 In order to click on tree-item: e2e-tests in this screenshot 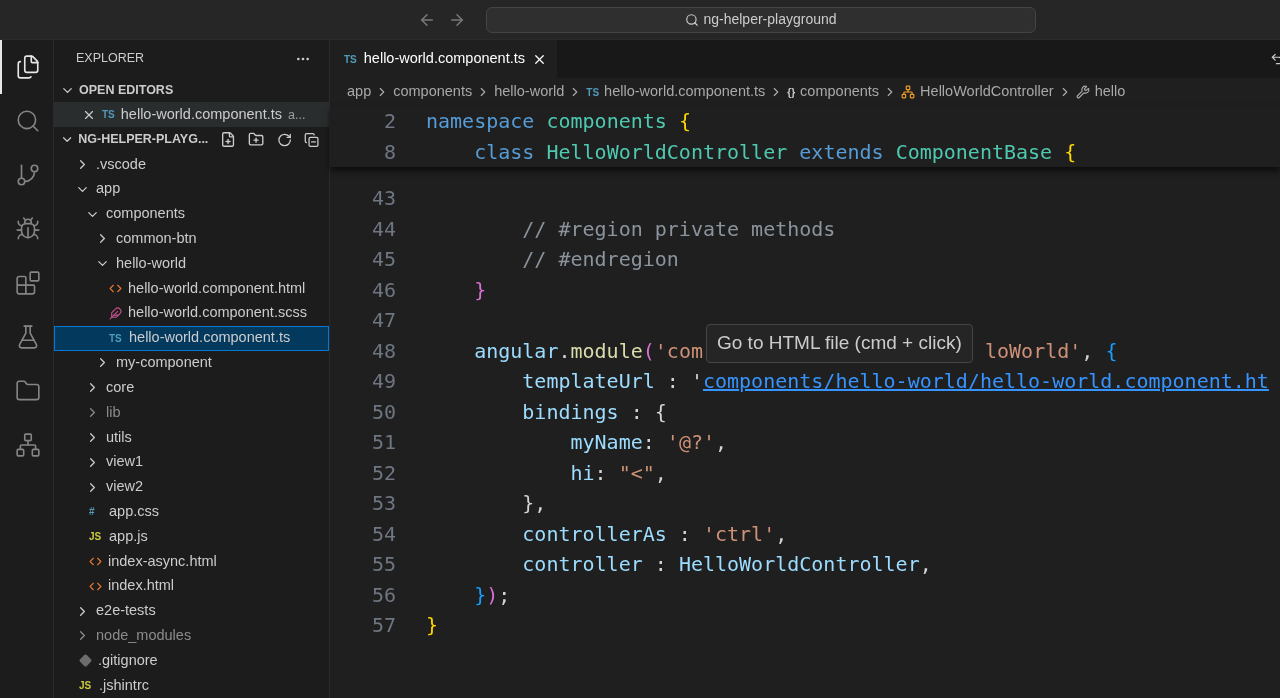, I will do `click(191, 611)`.